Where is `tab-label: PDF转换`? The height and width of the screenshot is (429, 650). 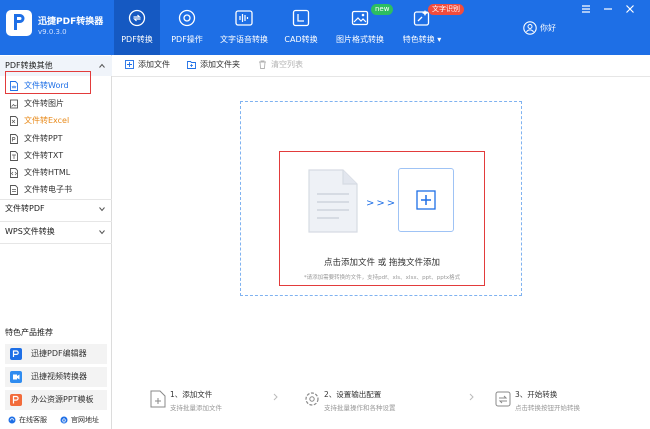 tab-label: PDF转换 is located at coordinates (137, 39).